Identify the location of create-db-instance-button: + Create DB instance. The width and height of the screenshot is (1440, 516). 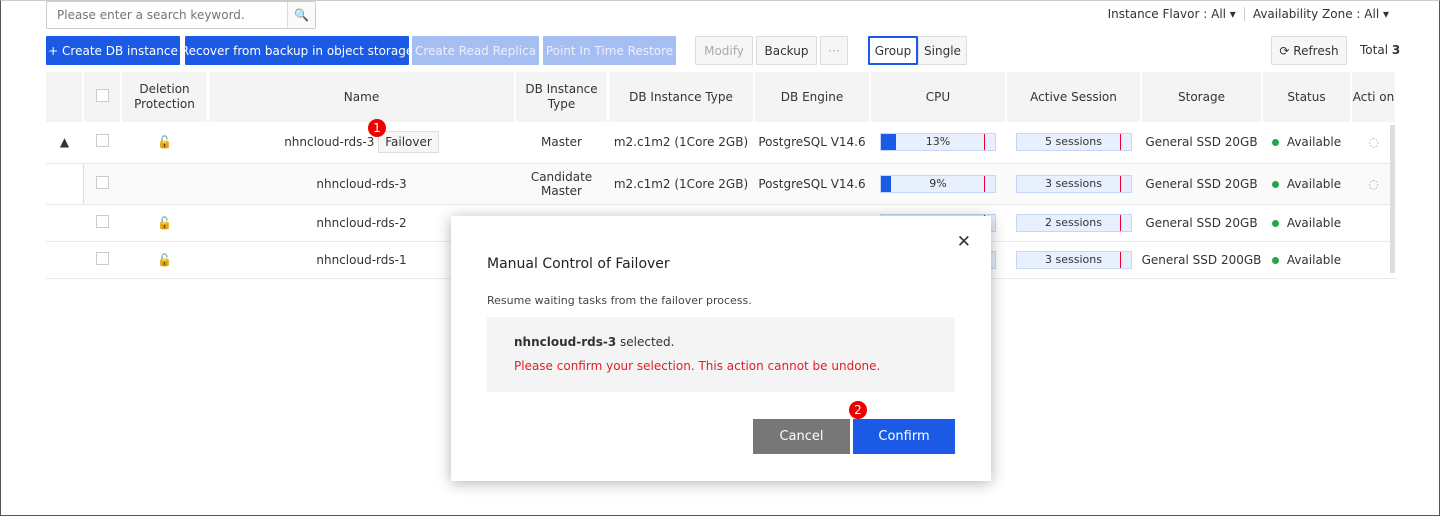
(113, 50).